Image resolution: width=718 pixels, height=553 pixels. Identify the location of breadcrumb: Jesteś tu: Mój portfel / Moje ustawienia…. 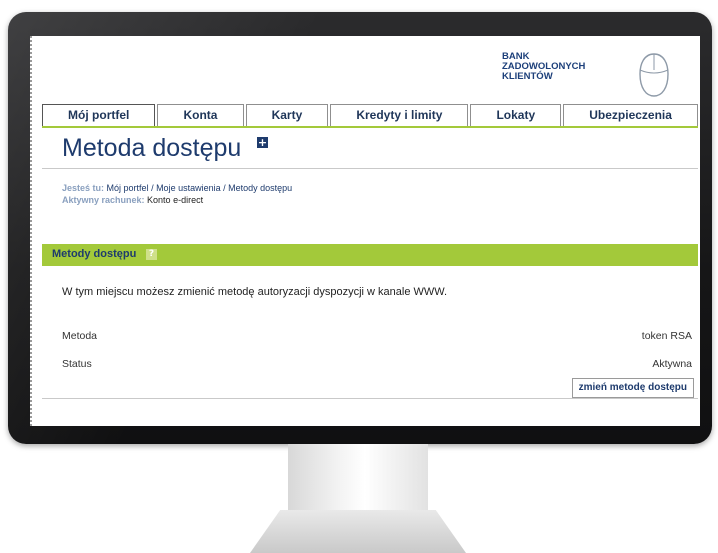
(177, 194).